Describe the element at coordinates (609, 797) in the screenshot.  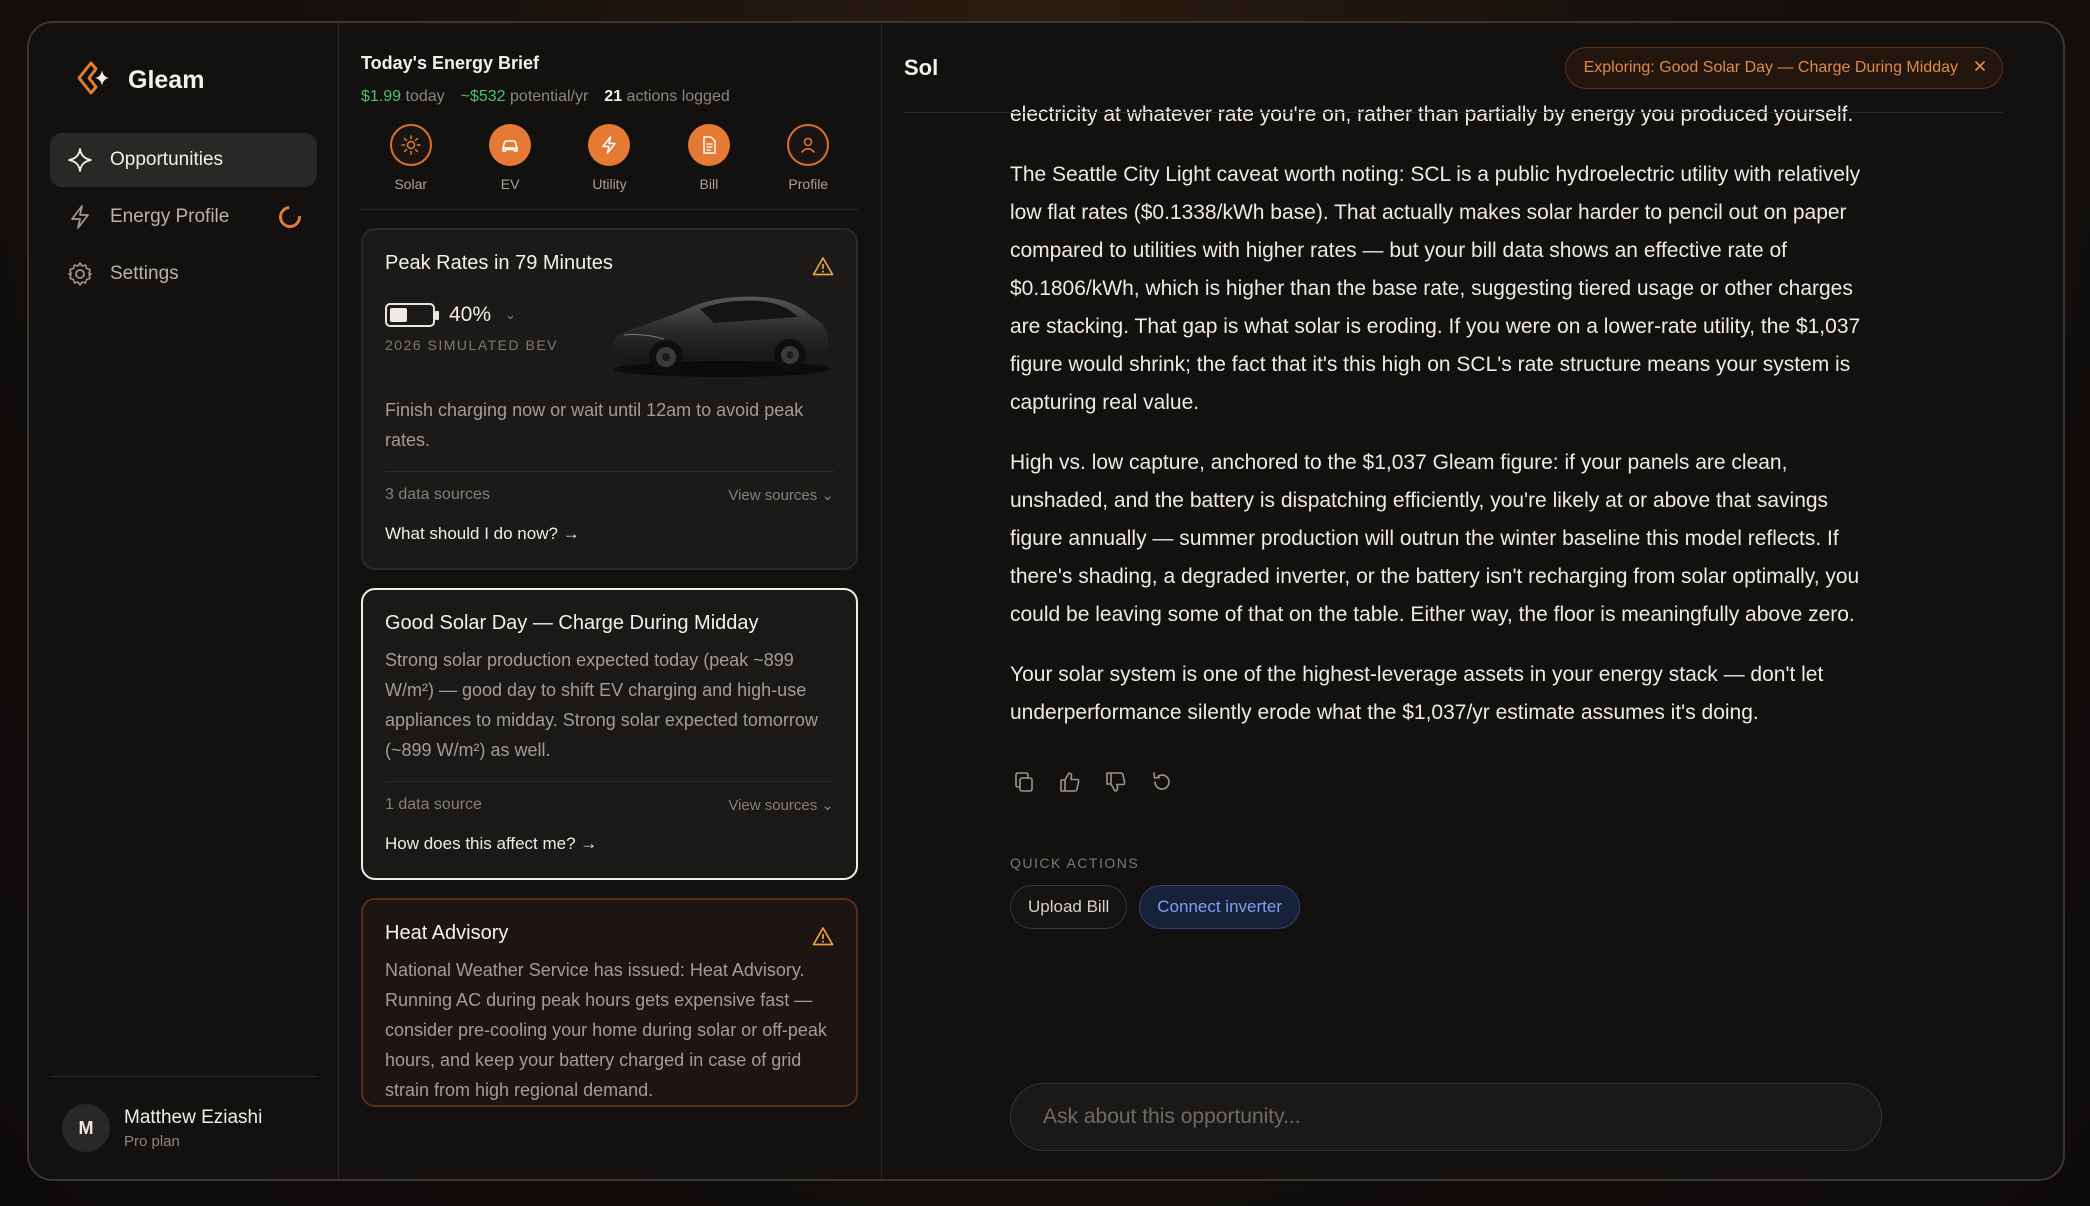
I see `card-sources: 1 data source View sources ⌄` at that location.